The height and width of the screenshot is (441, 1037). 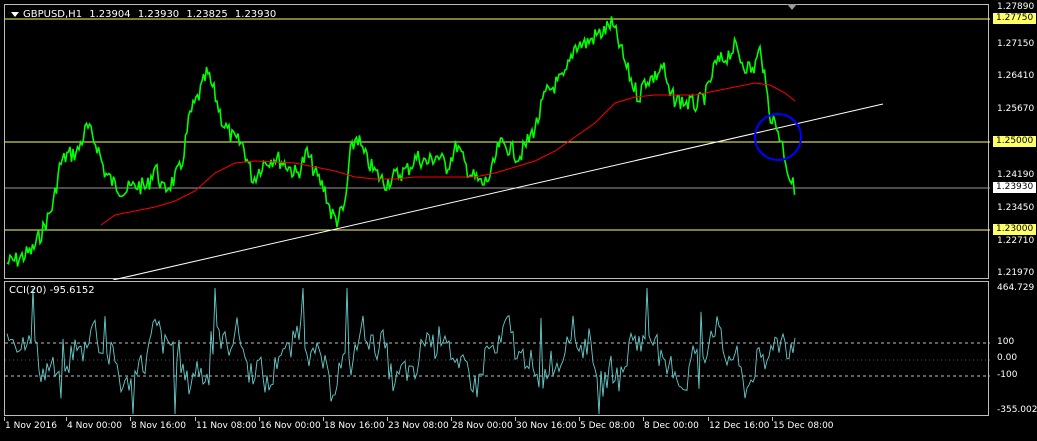 I want to click on time-label: 28 Nov 00:00, so click(x=482, y=426).